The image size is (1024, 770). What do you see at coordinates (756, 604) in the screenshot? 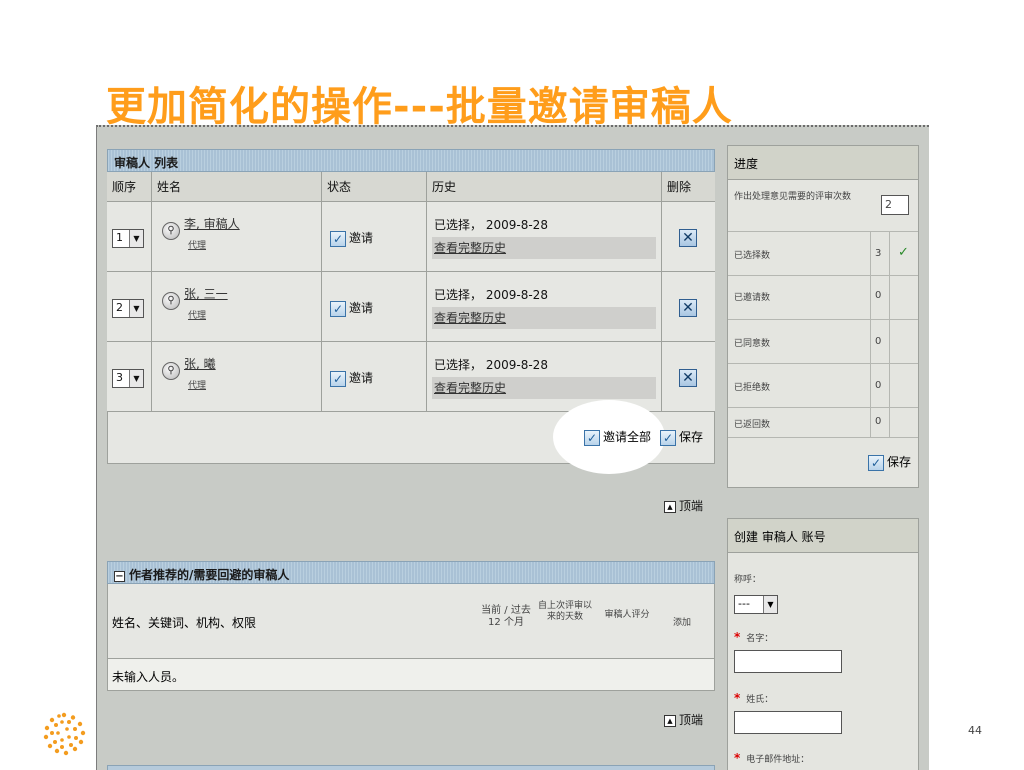
I see `salutation-select: --- ▼` at bounding box center [756, 604].